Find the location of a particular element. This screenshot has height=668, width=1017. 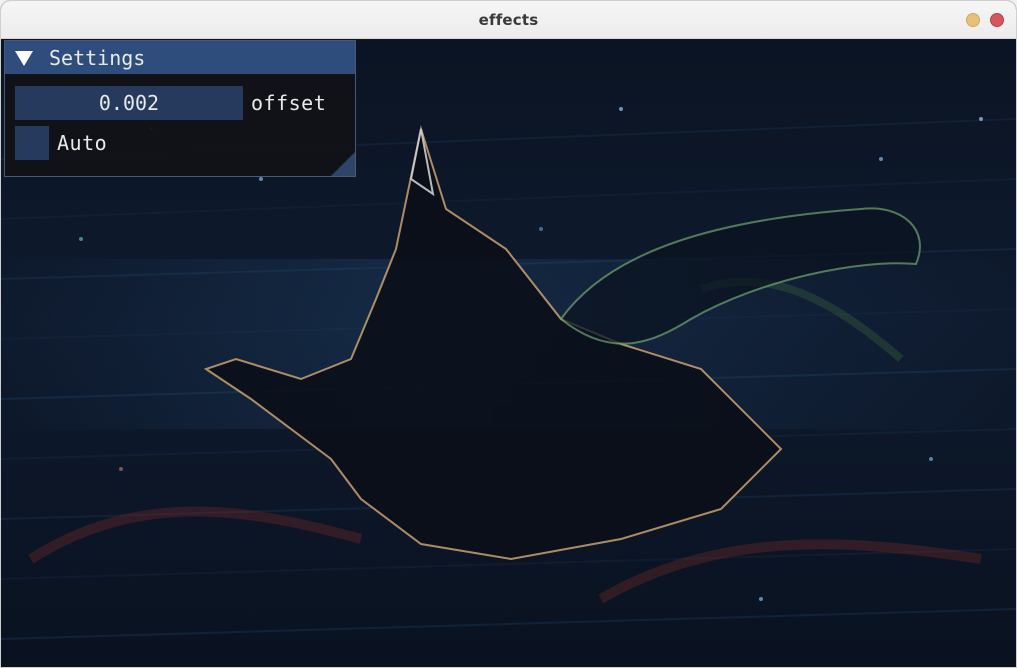

offset-label: offset is located at coordinates (289, 103).